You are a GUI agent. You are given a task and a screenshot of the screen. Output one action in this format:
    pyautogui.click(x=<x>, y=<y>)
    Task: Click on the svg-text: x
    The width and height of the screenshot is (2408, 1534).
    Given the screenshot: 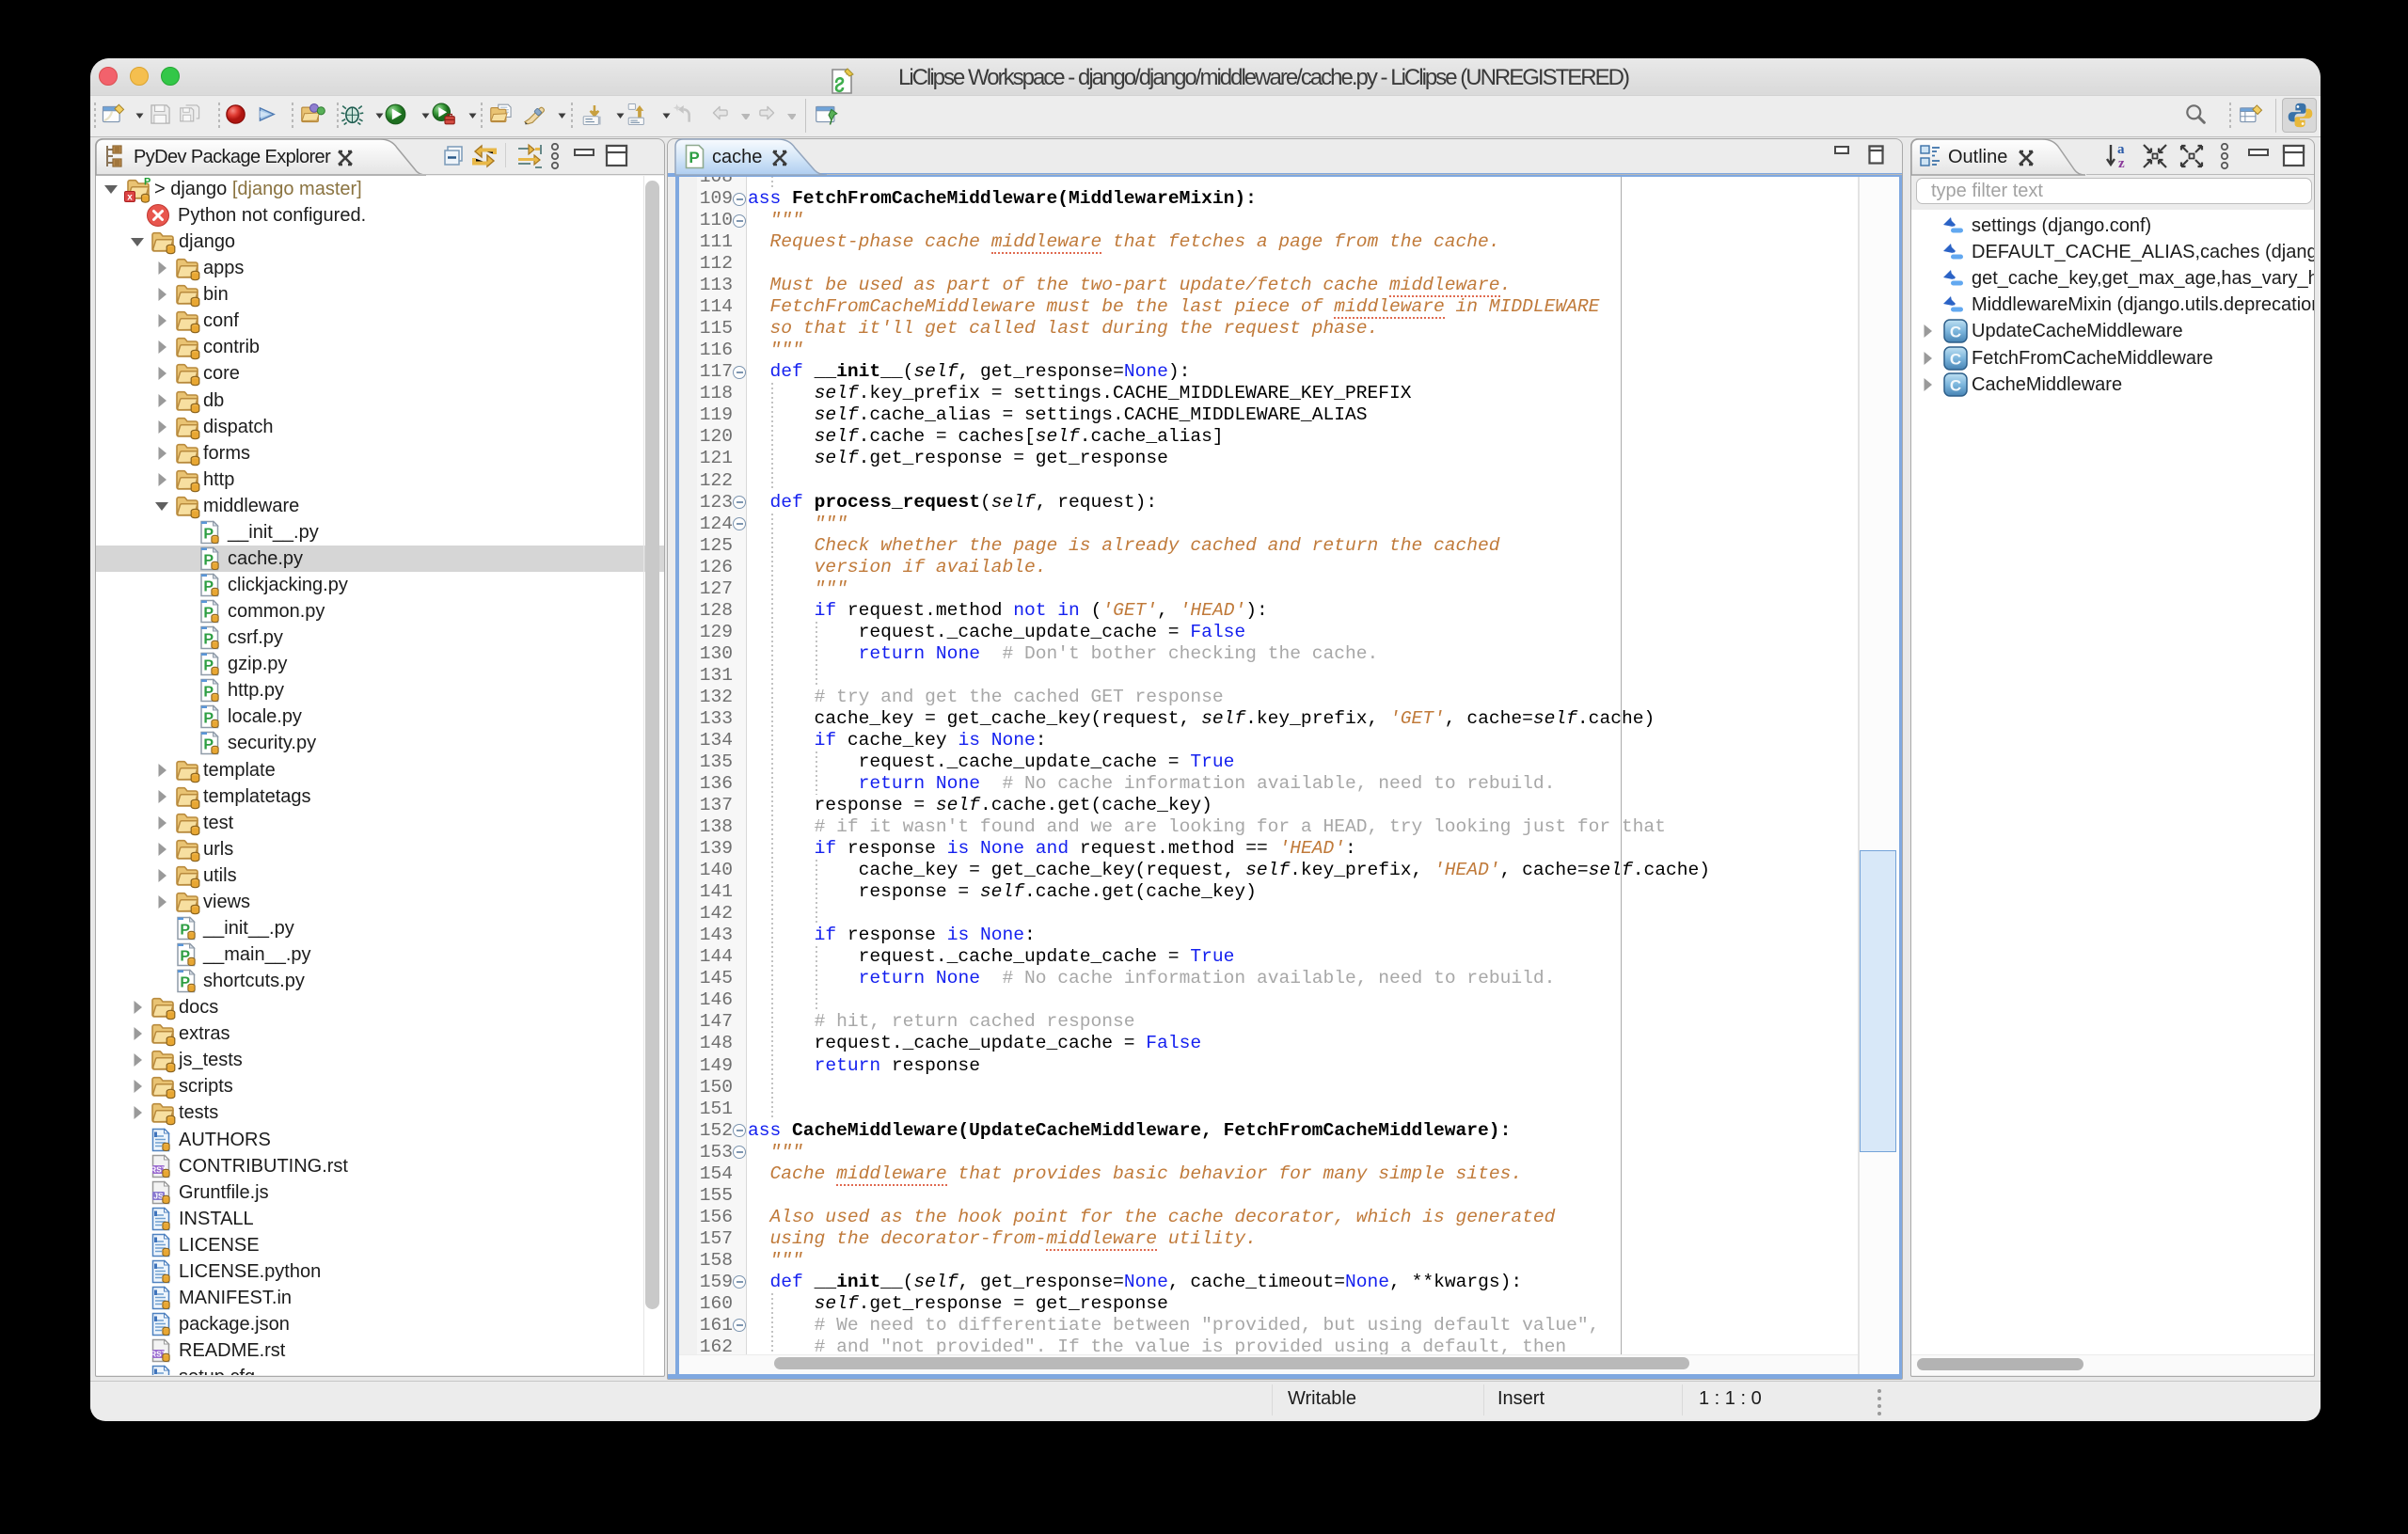 What is the action you would take?
    pyautogui.click(x=130, y=198)
    